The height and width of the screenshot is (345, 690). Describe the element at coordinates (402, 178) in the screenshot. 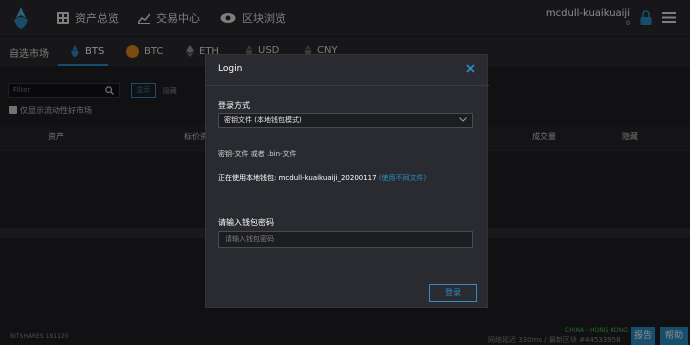

I see `use-different-file-link: (使用不同文件)` at that location.